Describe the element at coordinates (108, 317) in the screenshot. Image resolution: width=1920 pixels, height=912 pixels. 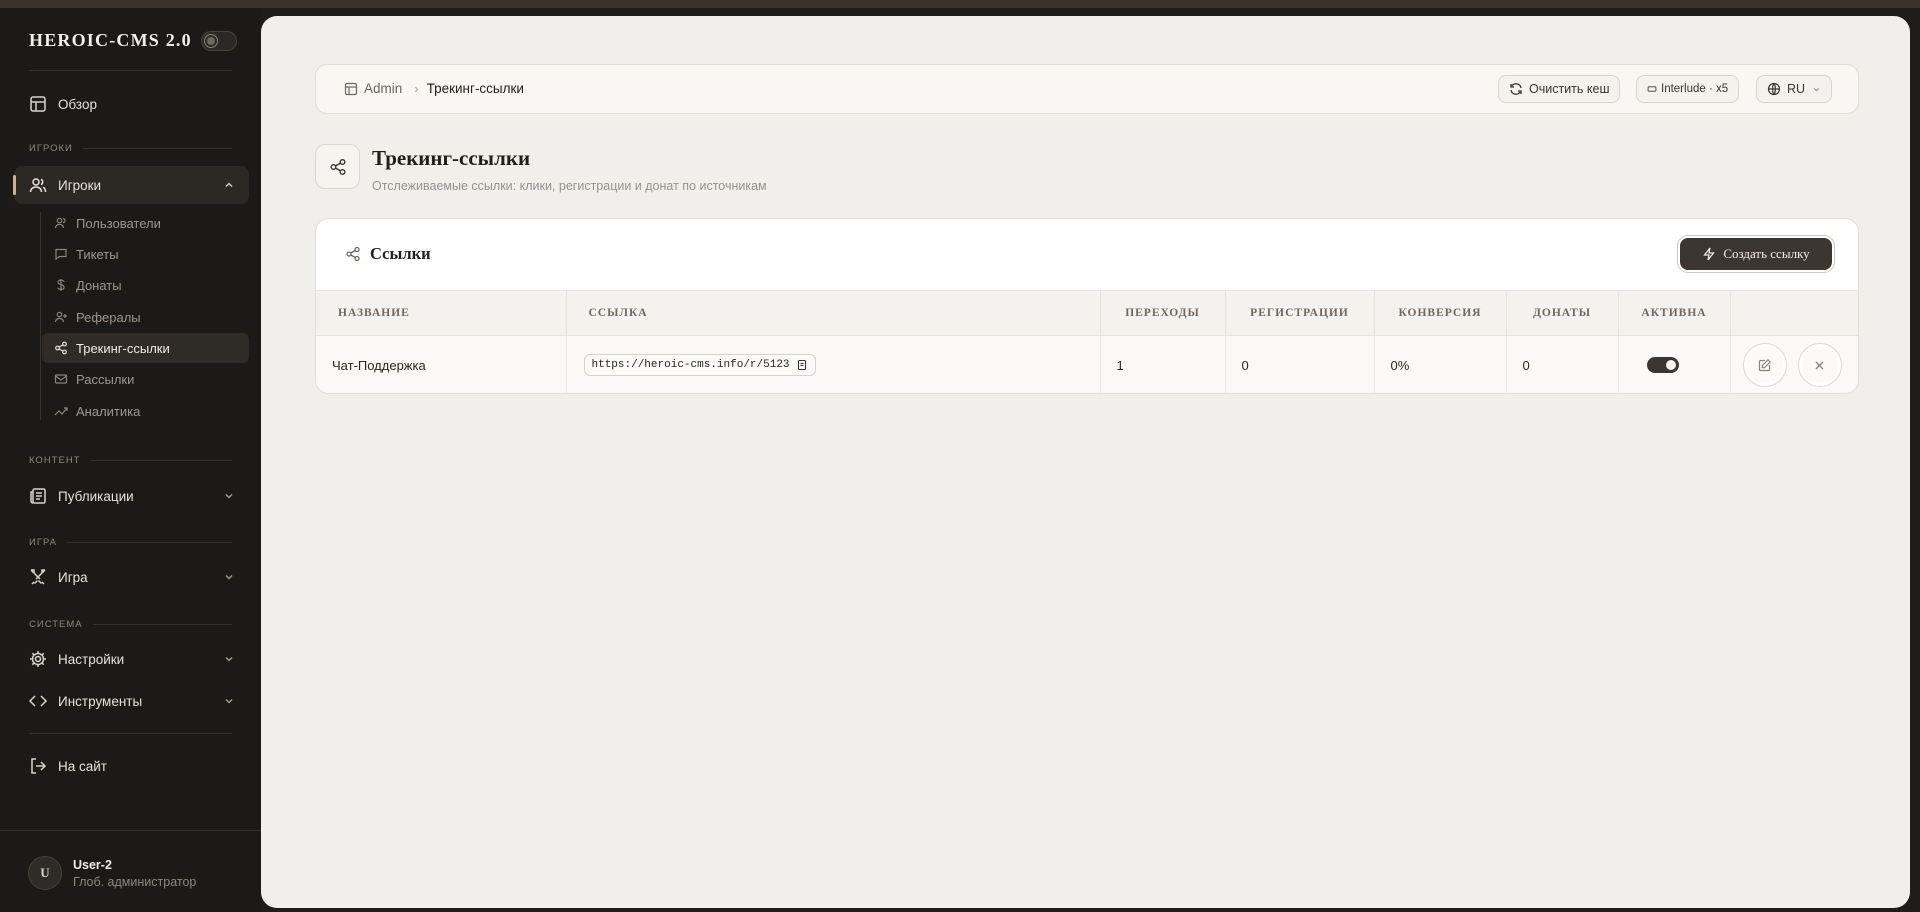
I see `sidebar-item-label: Рефералы` at that location.